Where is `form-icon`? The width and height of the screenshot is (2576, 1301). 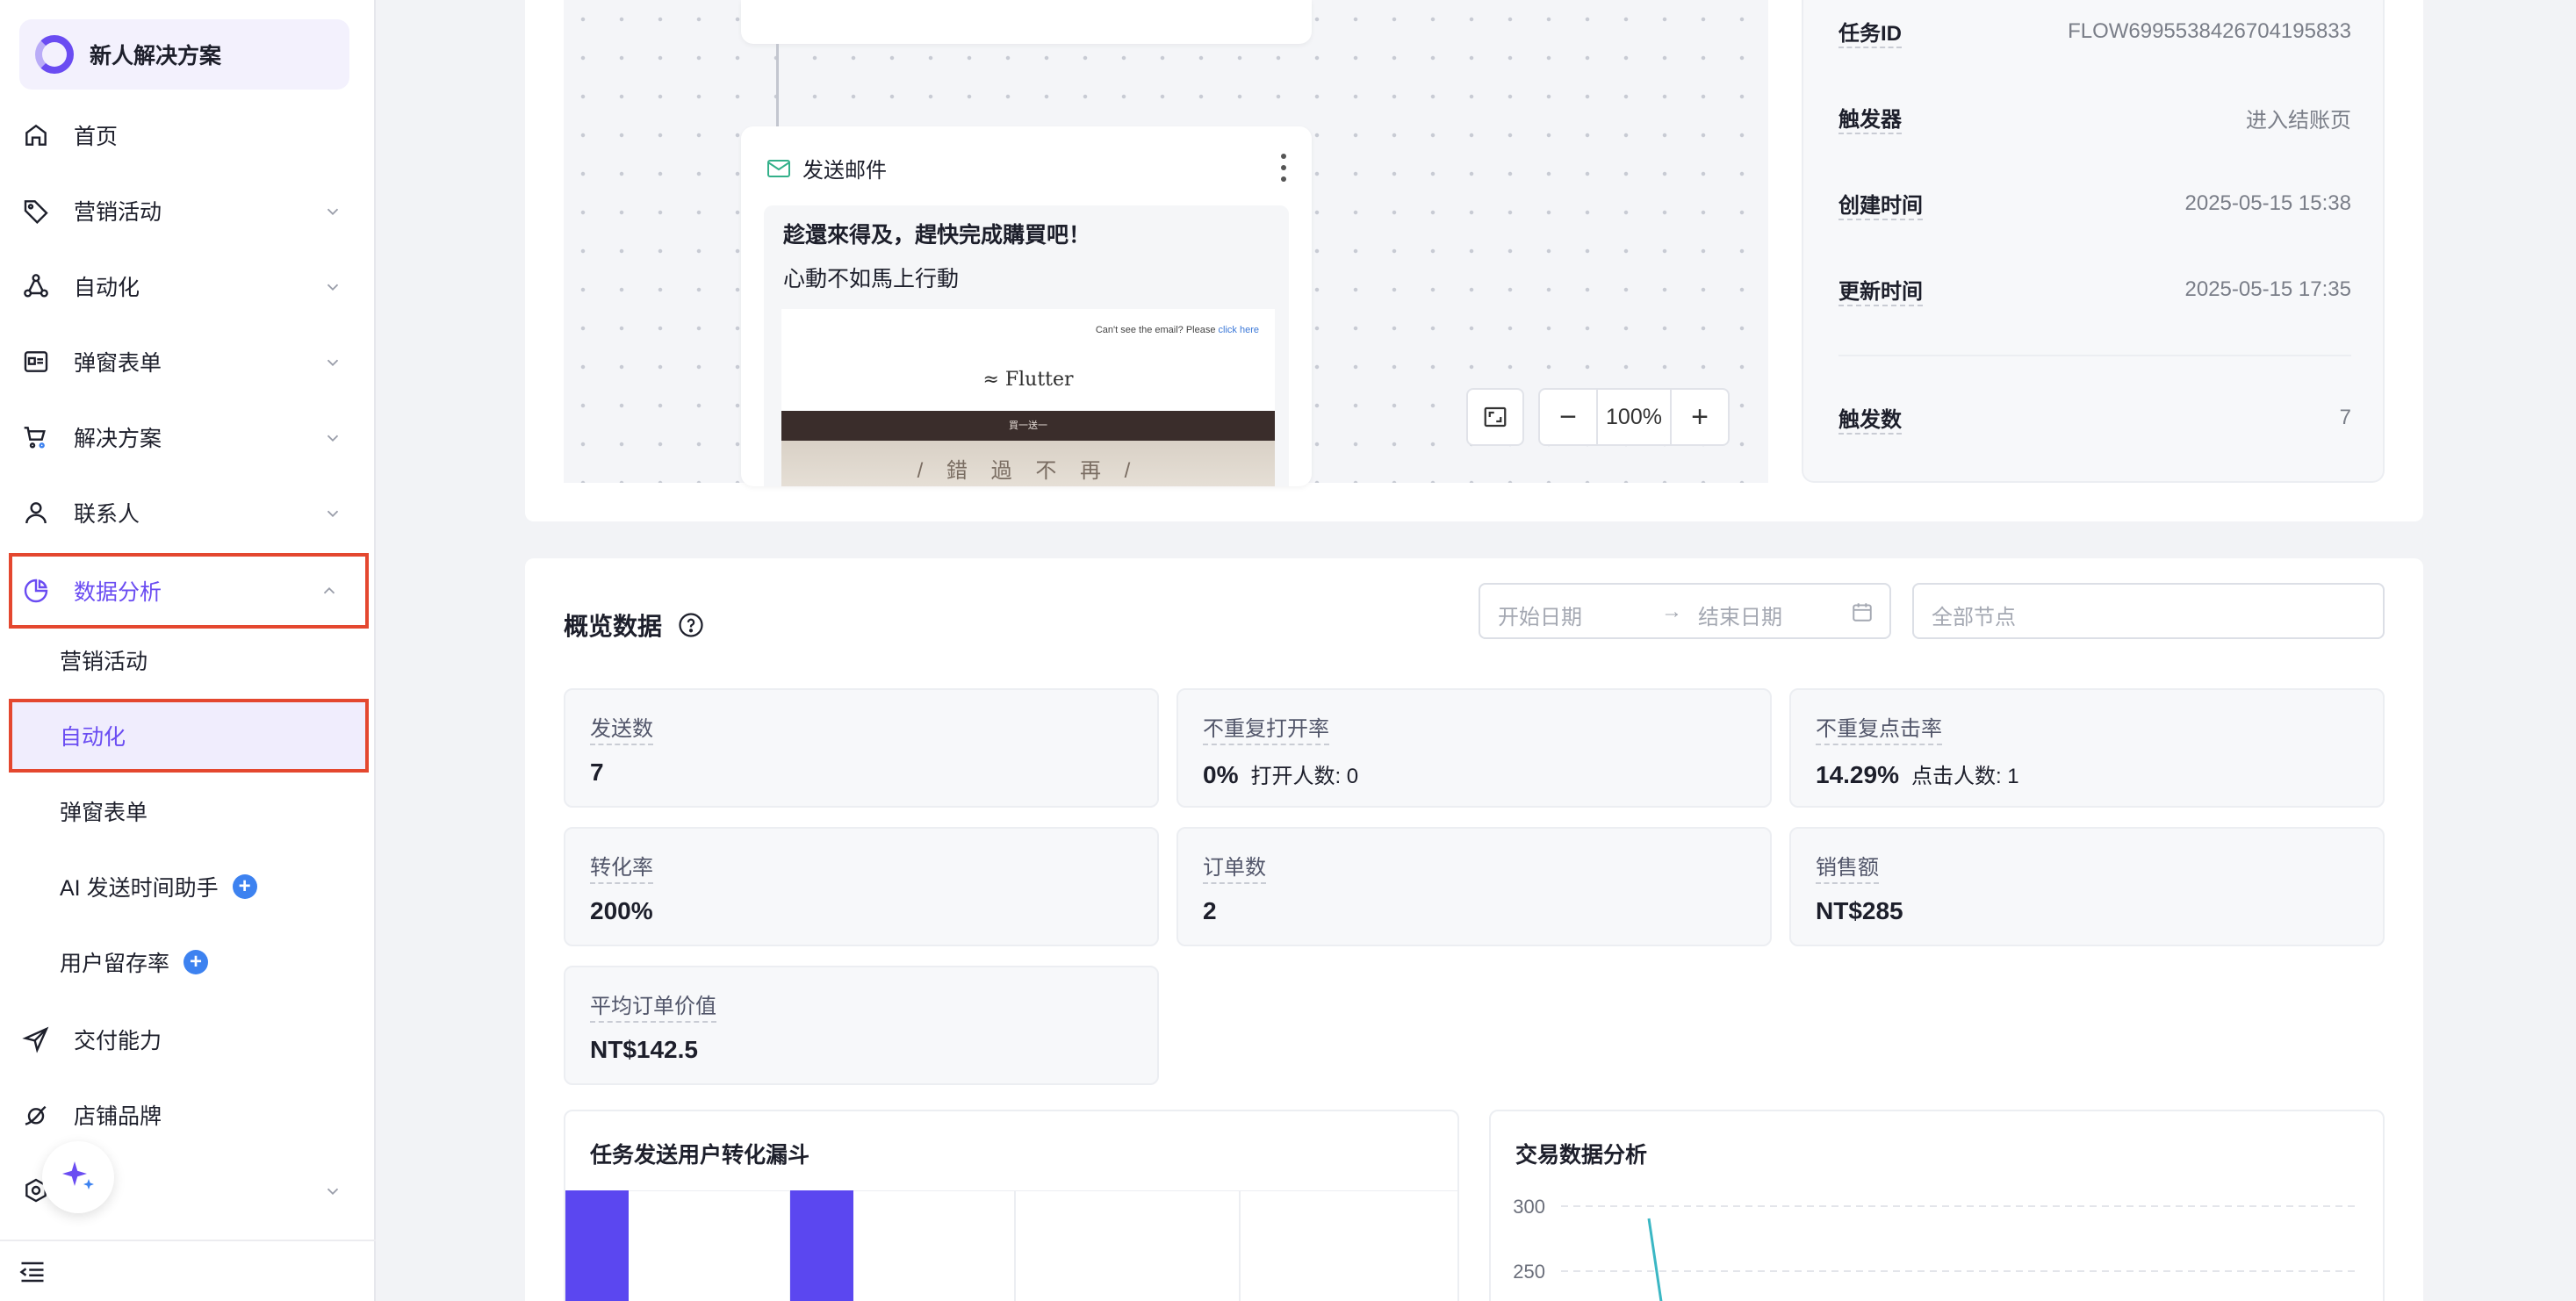 form-icon is located at coordinates (36, 362).